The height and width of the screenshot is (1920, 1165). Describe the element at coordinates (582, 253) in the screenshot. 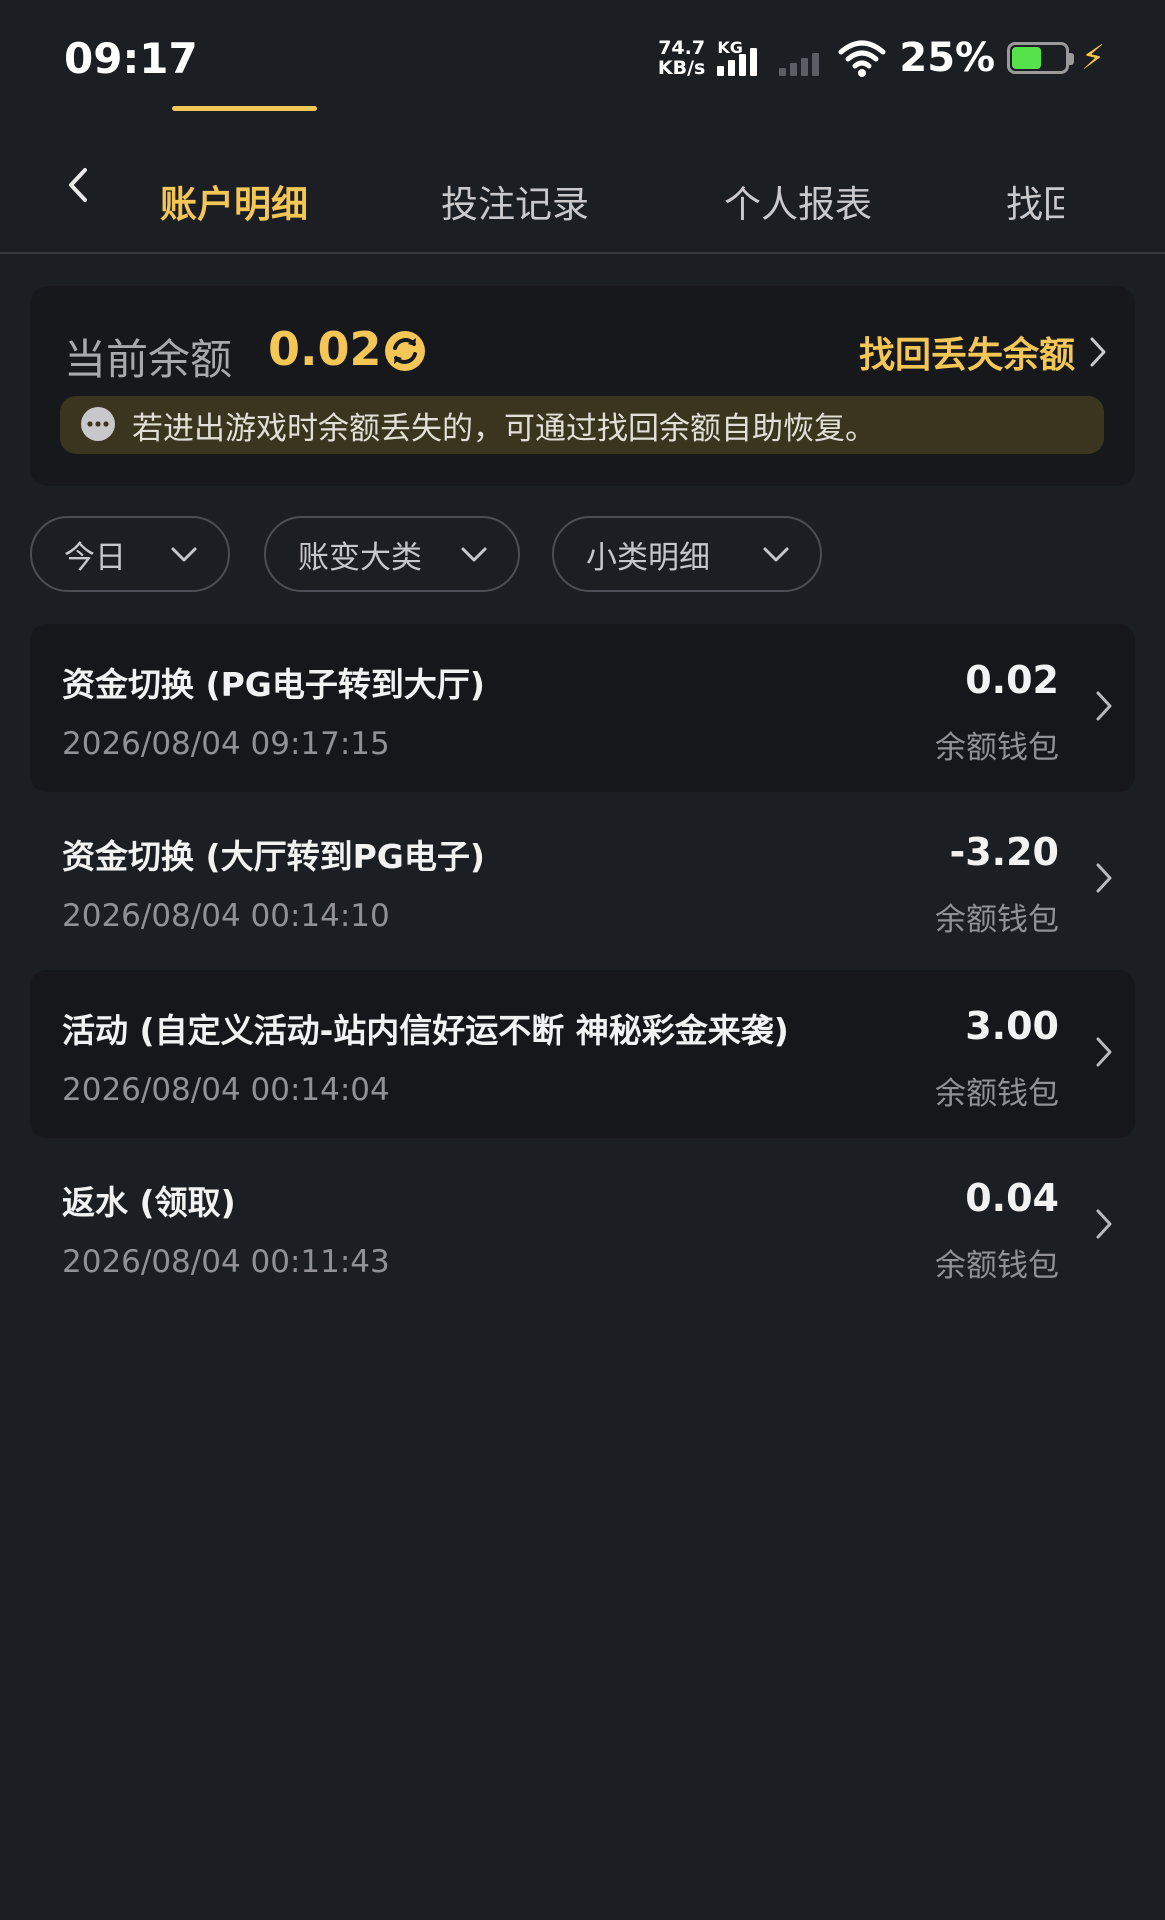

I see `tab-divider` at that location.